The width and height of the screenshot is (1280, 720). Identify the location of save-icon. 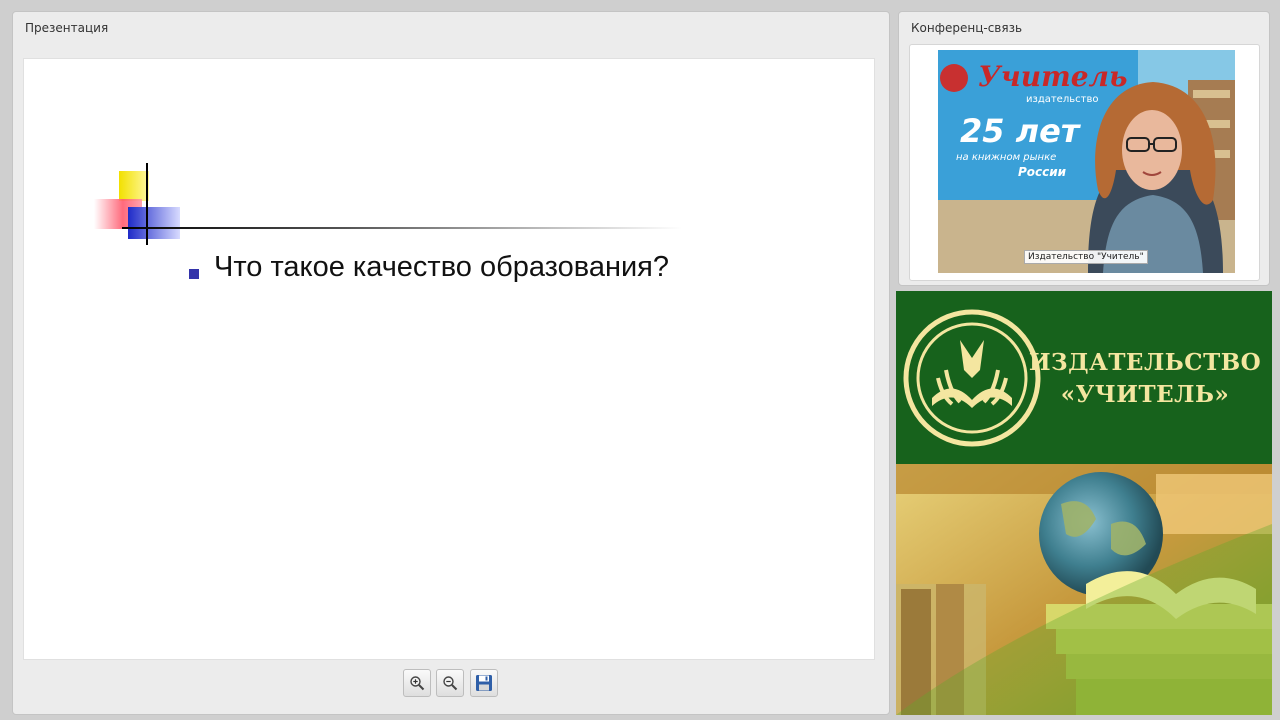
(484, 683).